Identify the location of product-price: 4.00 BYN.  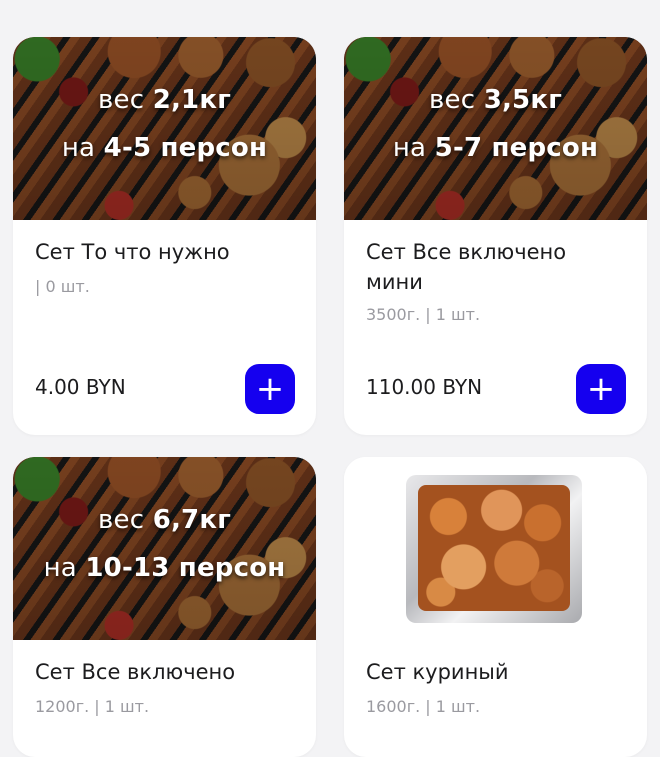
(80, 387).